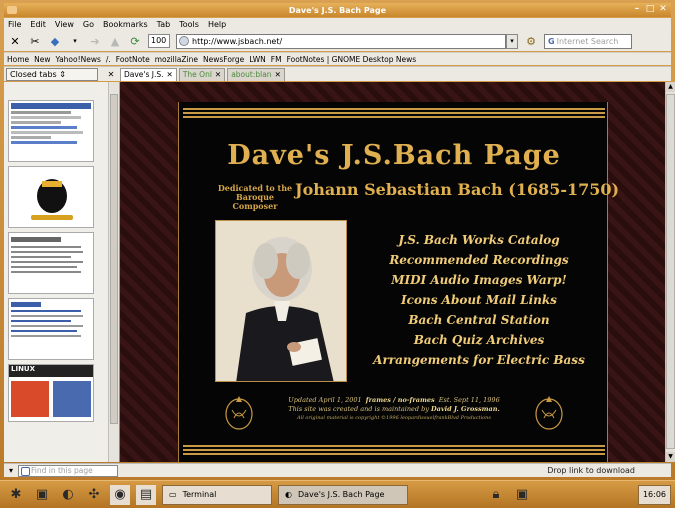  Describe the element at coordinates (202, 74) in the screenshot. I see `tab-onion: The Onl ✕` at that location.